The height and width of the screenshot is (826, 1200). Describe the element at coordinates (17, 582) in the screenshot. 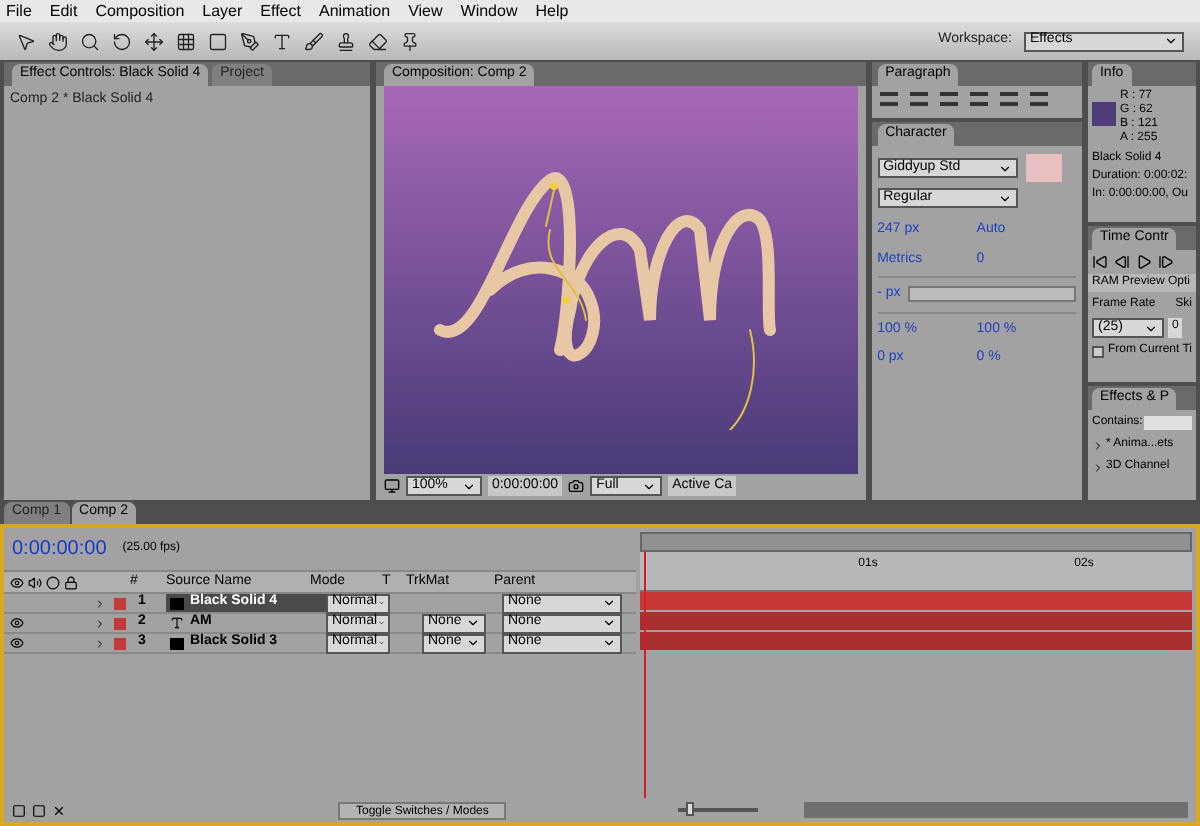

I see `eye-icon` at that location.